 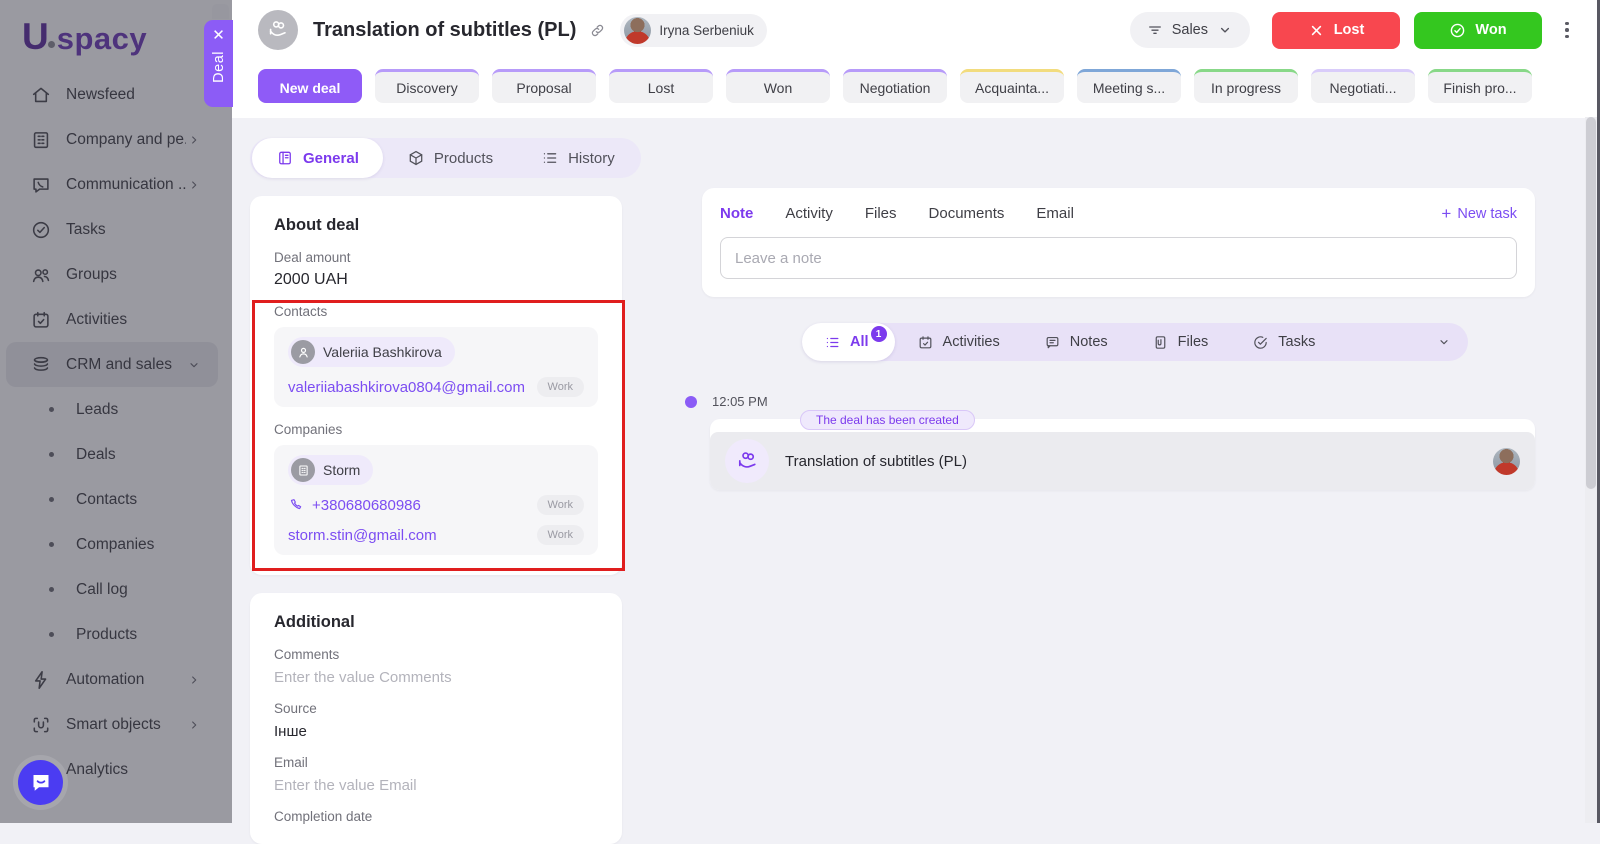 I want to click on field-label-completion-date: Completion date, so click(x=436, y=816).